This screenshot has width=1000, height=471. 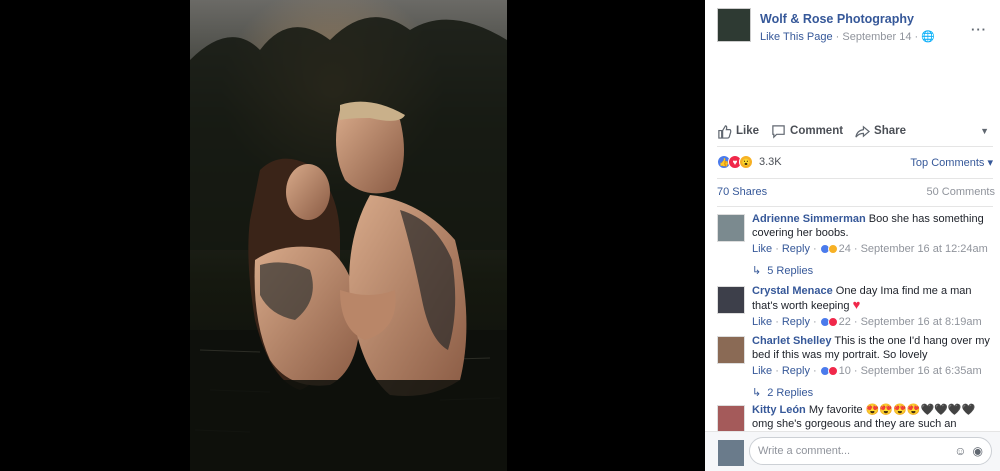 What do you see at coordinates (921, 322) in the screenshot?
I see `comment-time: September 16 at 8:19am` at bounding box center [921, 322].